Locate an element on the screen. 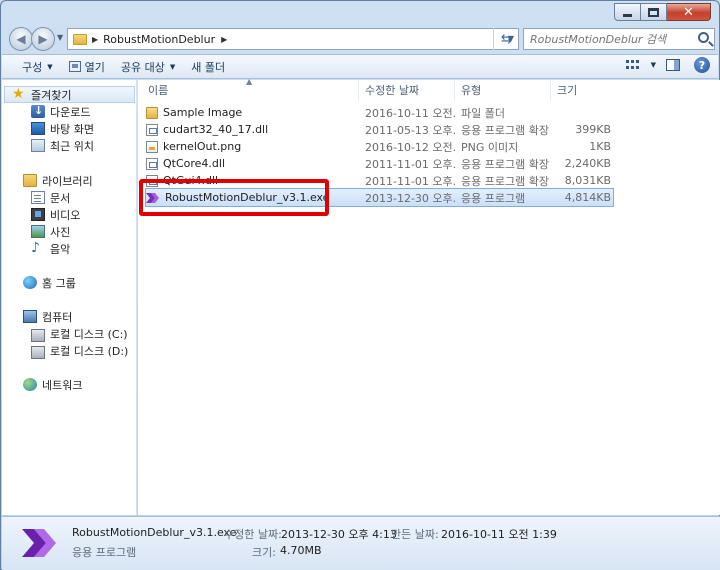 Image resolution: width=720 pixels, height=570 pixels. caption-buttons: ✕ is located at coordinates (662, 12).